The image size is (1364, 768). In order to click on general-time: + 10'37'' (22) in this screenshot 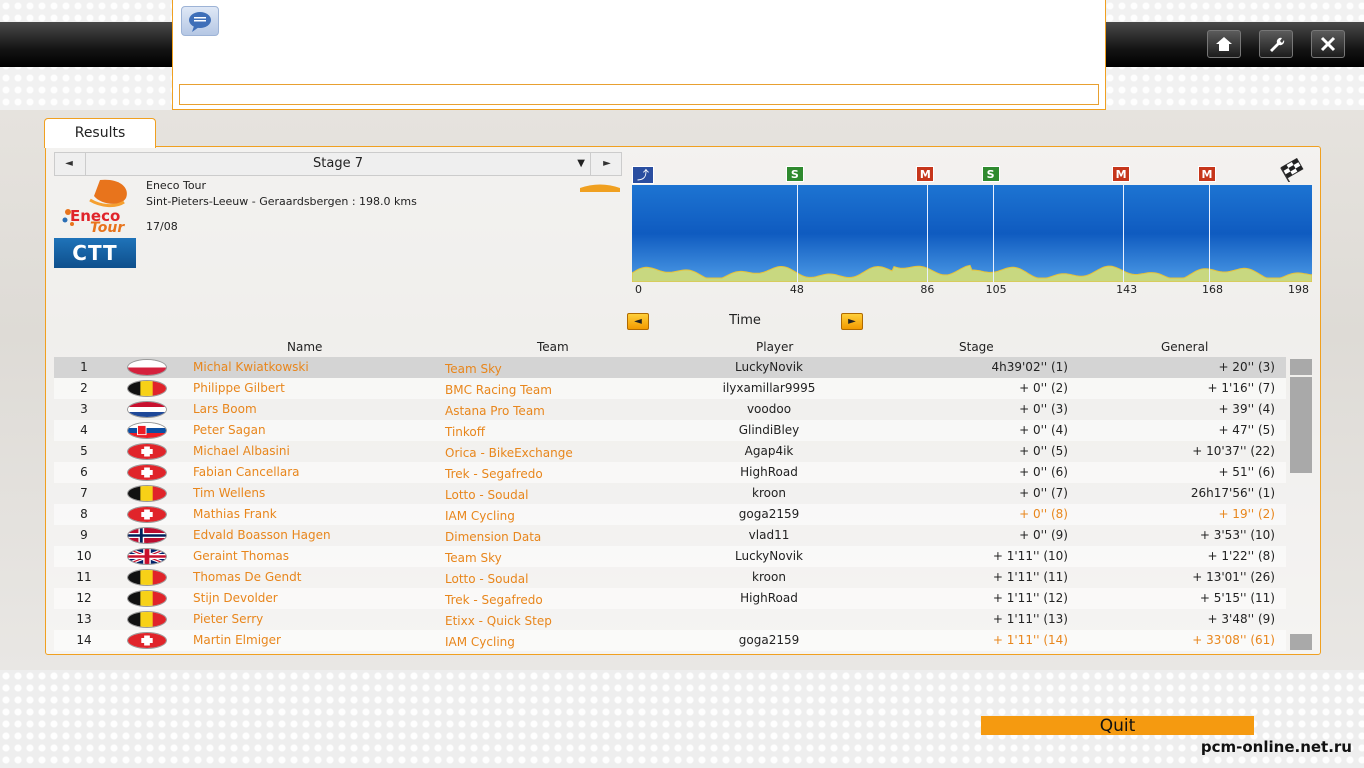, I will do `click(1233, 451)`.